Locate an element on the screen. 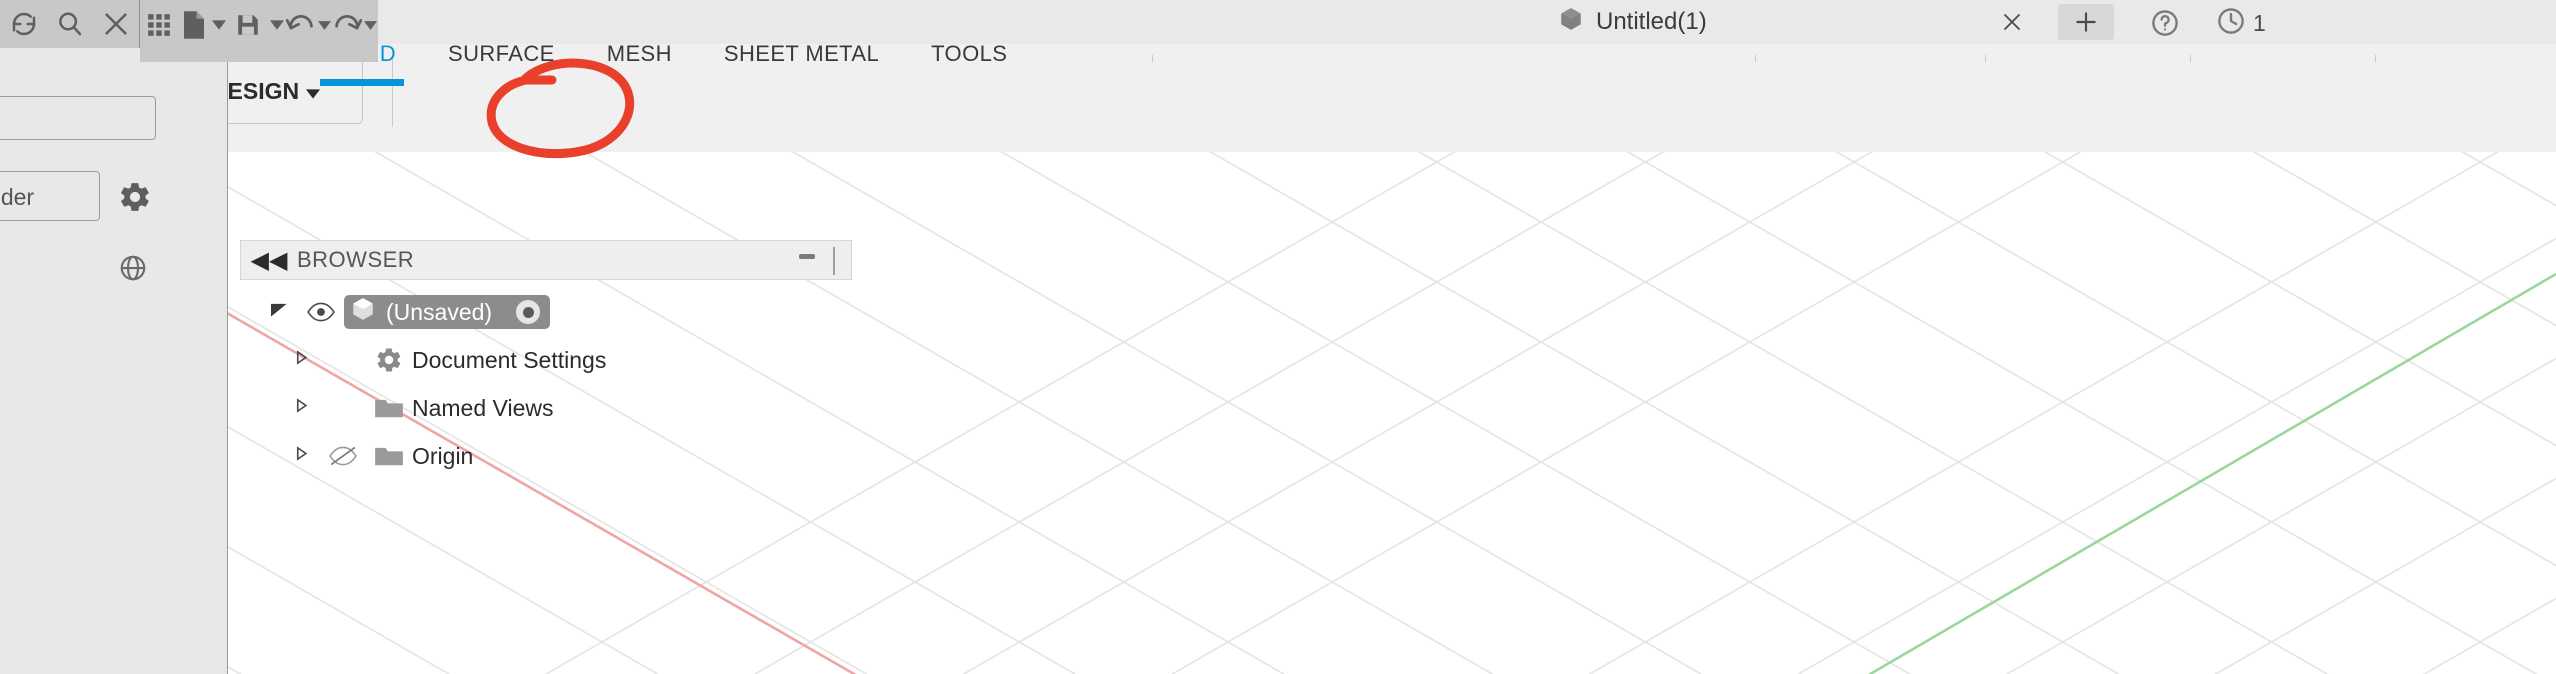 This screenshot has width=2556, height=674. grid-apps-icon is located at coordinates (159, 25).